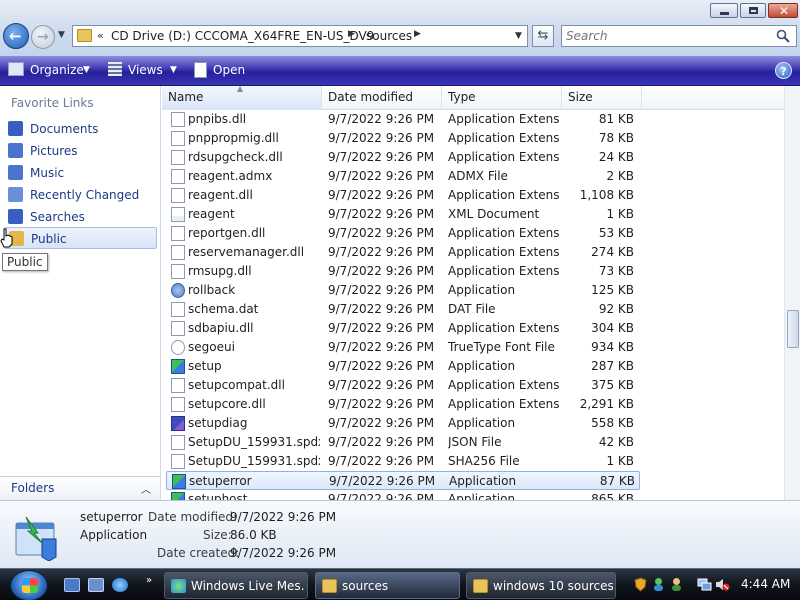 Image resolution: width=800 pixels, height=600 pixels. I want to click on details-modified-value: 9/7/2022 9:26 PM, so click(283, 517).